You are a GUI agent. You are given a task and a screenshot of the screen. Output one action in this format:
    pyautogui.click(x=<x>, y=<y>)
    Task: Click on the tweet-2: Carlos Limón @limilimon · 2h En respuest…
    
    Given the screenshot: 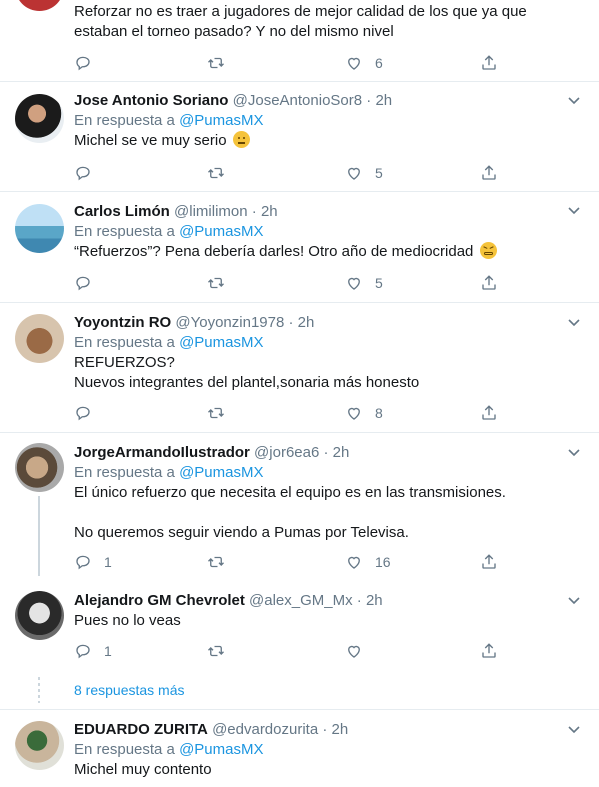 What is the action you would take?
    pyautogui.click(x=299, y=247)
    